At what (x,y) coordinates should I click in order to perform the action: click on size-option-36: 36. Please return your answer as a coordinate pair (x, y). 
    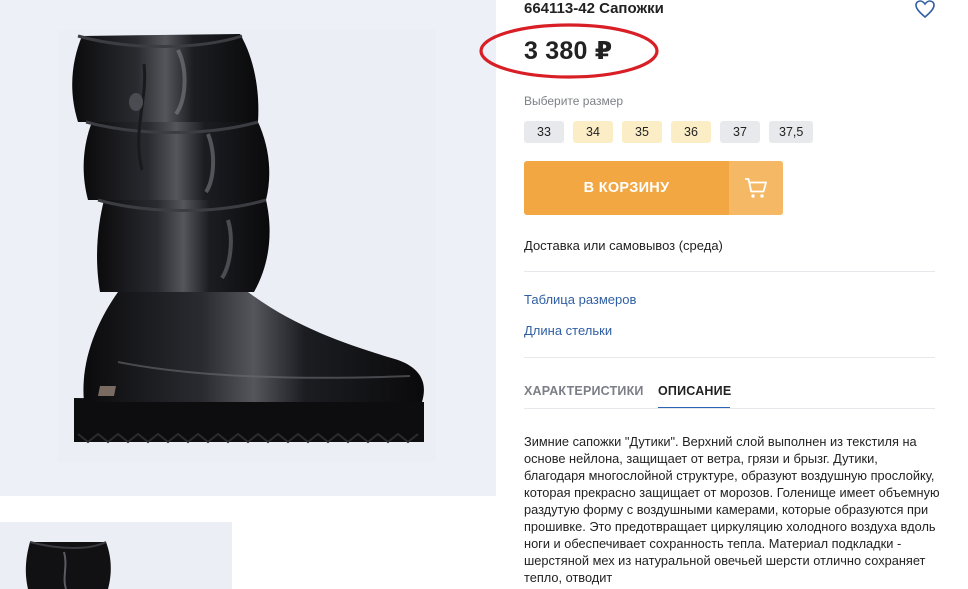
    Looking at the image, I should click on (691, 132).